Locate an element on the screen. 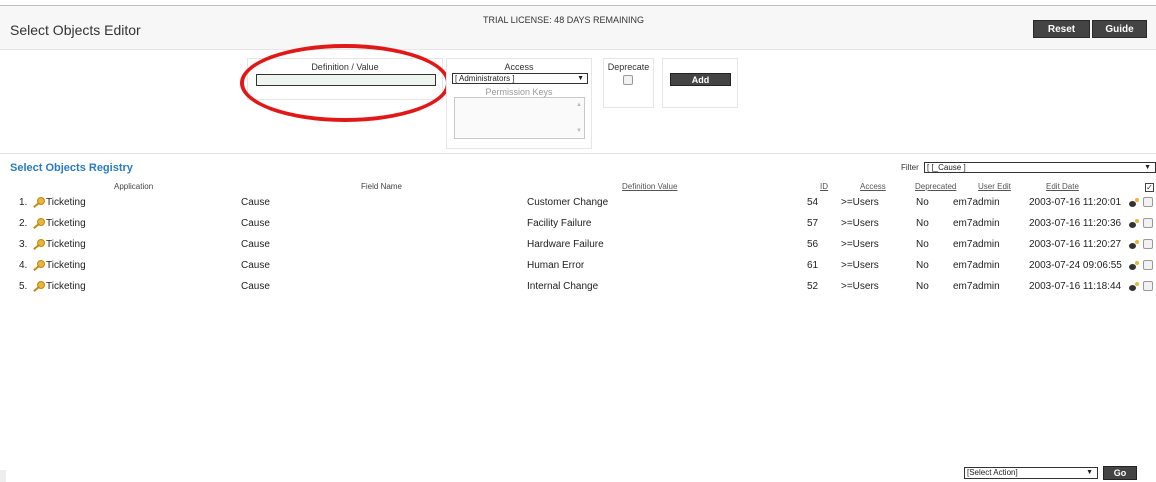 Image resolution: width=1156 pixels, height=482 pixels. cell-definition-value: Customer Change is located at coordinates (568, 202).